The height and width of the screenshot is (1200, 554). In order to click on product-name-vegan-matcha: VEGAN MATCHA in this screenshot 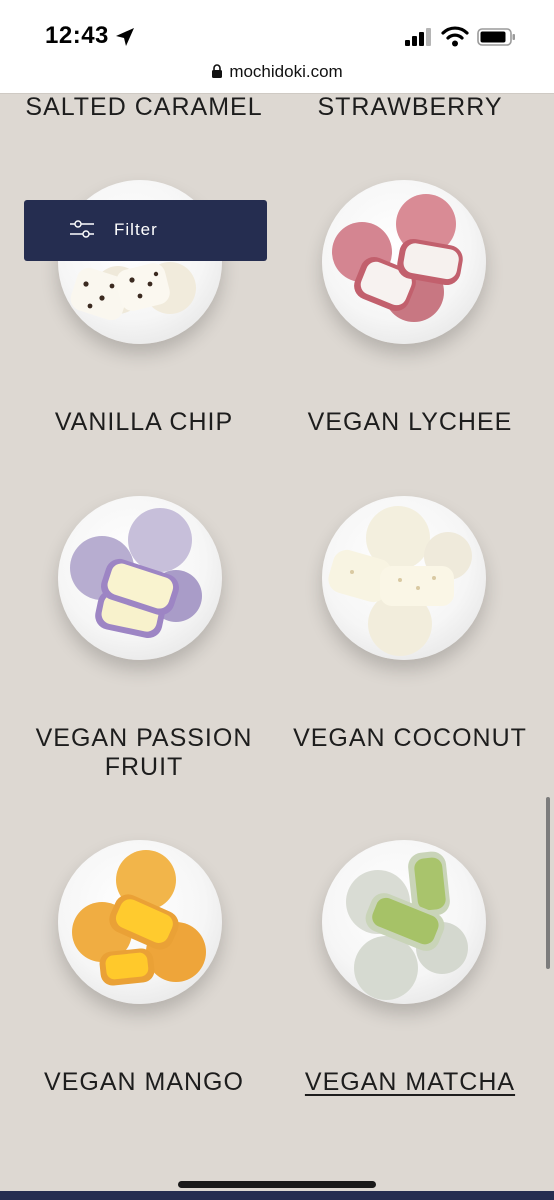, I will do `click(410, 1082)`.